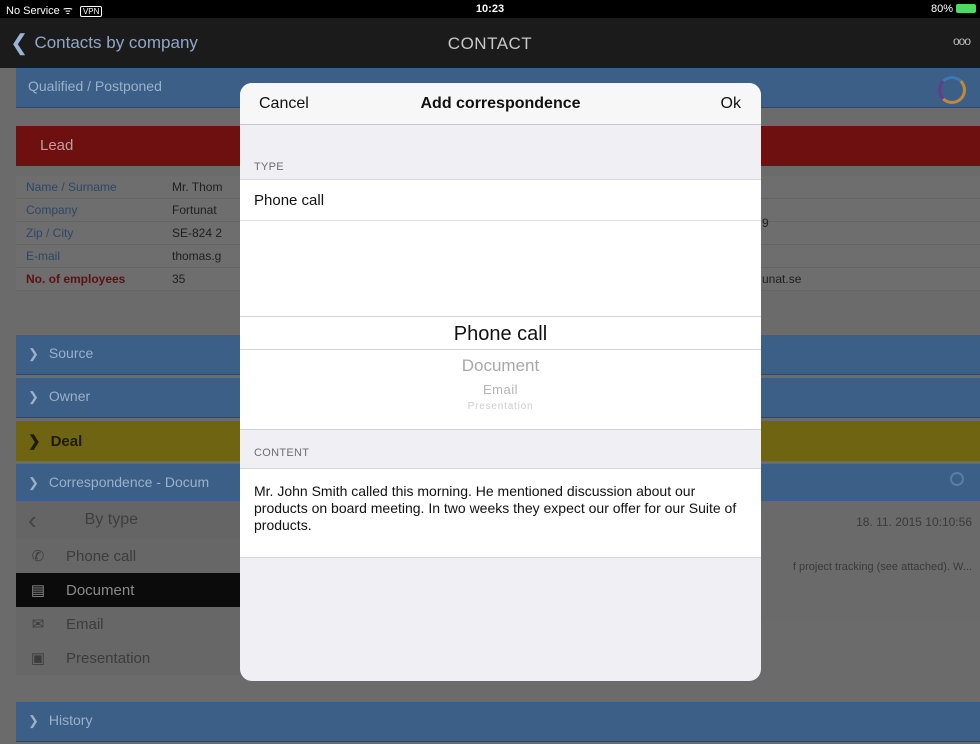 The height and width of the screenshot is (744, 980). Describe the element at coordinates (85, 624) in the screenshot. I see `type-label: Email` at that location.